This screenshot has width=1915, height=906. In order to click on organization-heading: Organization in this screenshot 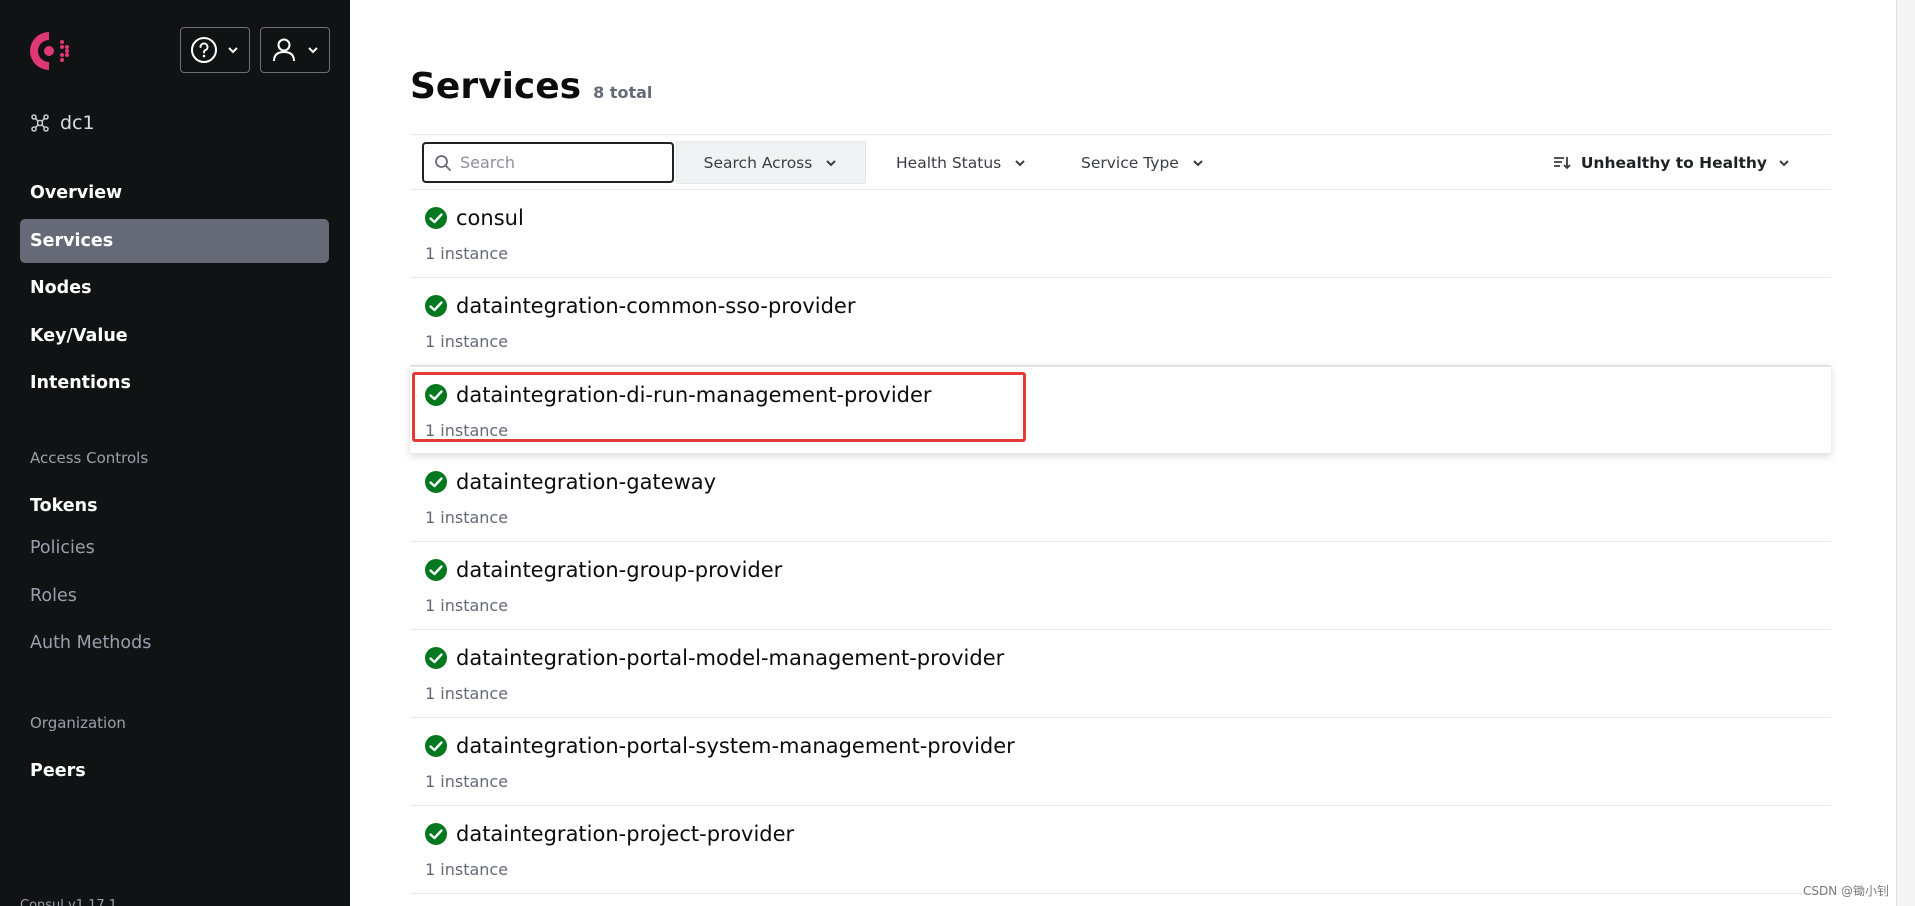, I will do `click(78, 723)`.